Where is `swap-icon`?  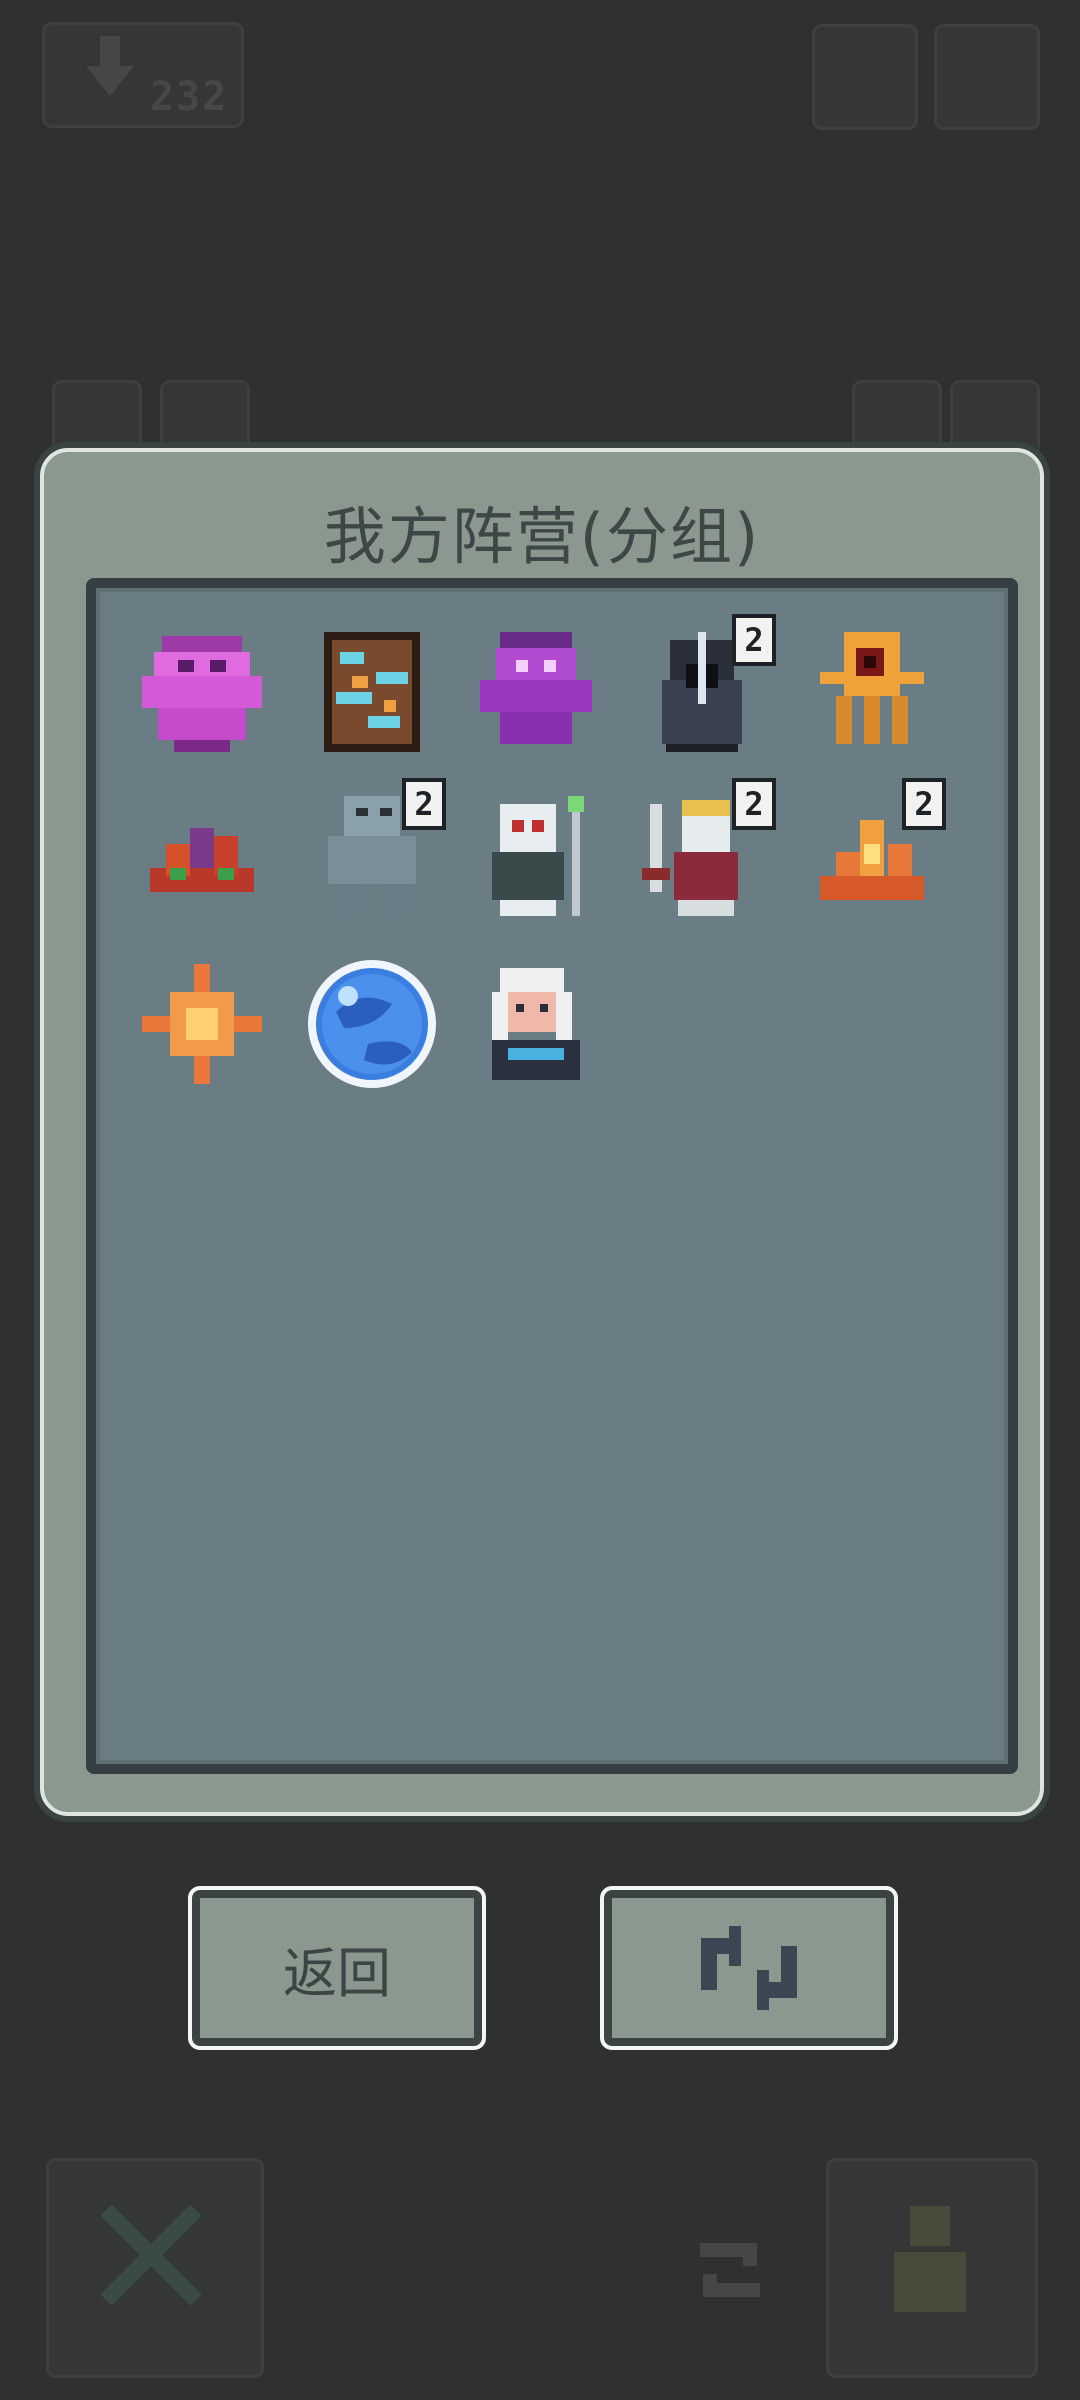 swap-icon is located at coordinates (730, 2272).